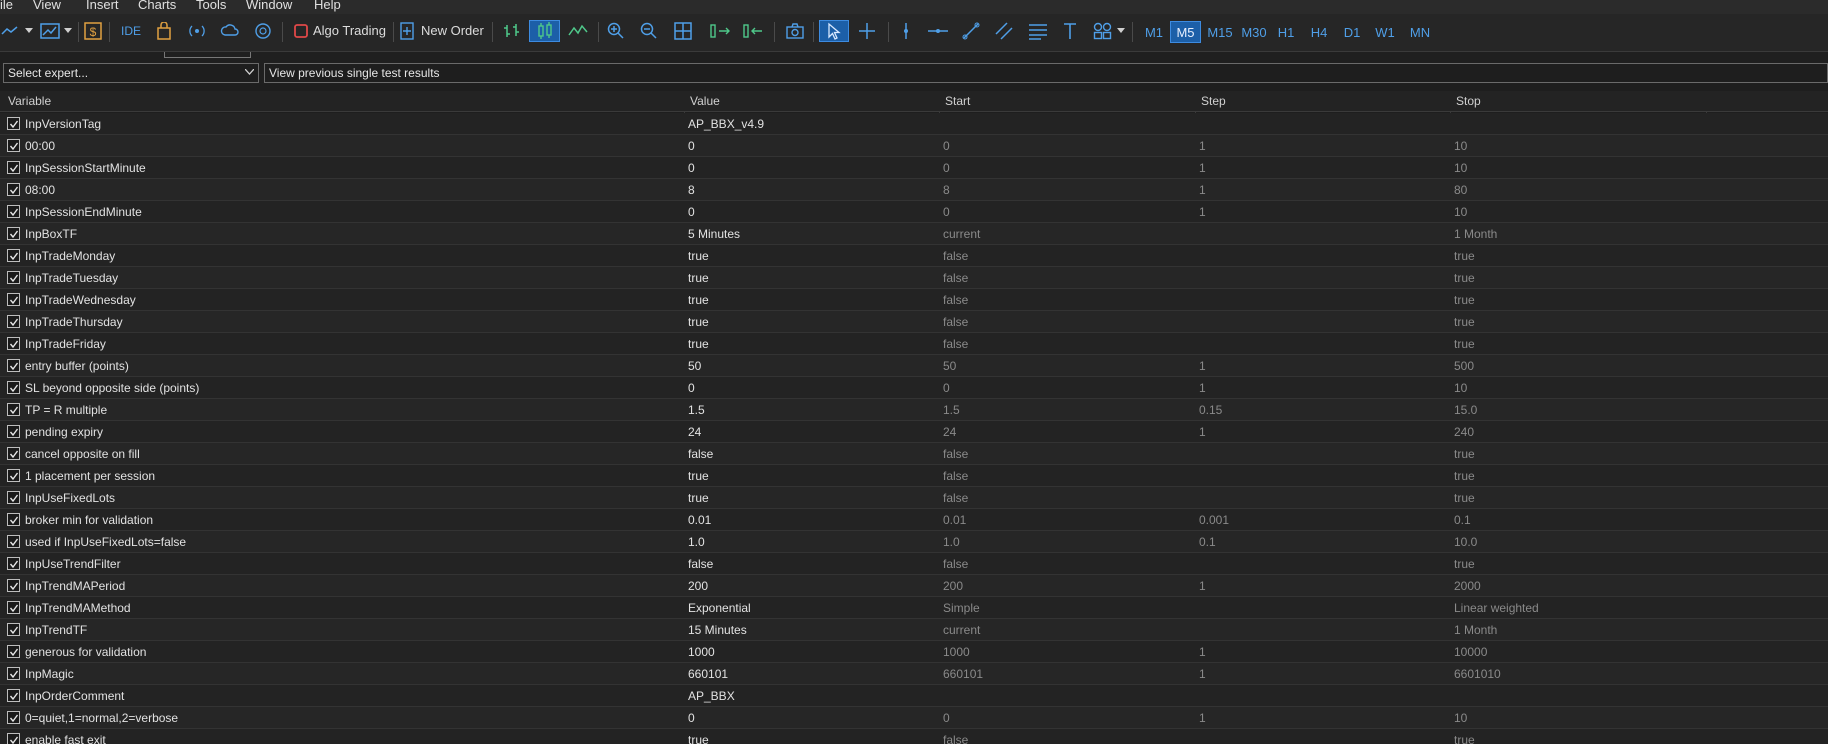  I want to click on menu-window: Window, so click(269, 6).